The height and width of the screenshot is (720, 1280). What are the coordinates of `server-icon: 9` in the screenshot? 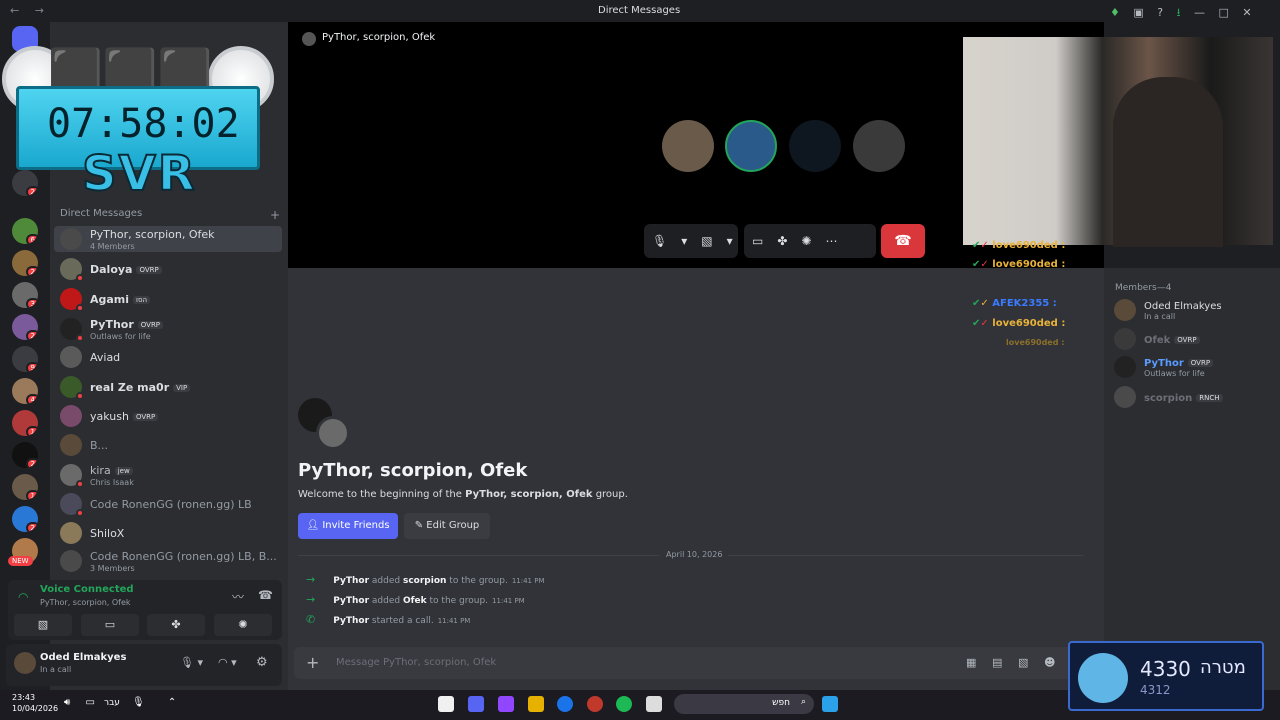 It's located at (25, 359).